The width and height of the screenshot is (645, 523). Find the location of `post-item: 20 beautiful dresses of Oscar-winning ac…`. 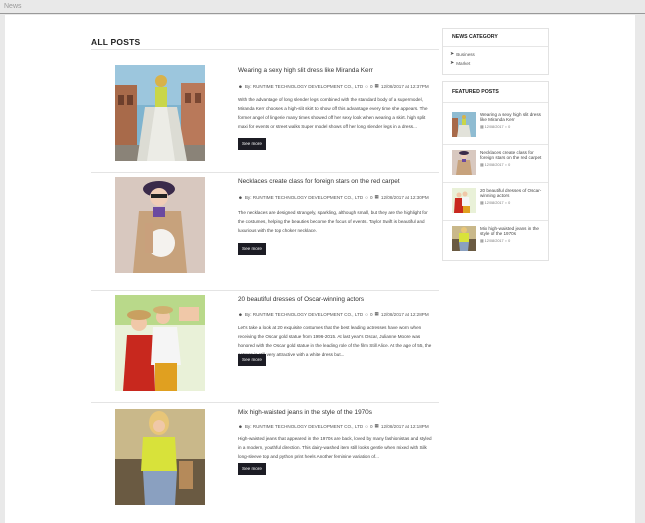

post-item: 20 beautiful dresses of Oscar-winning ac… is located at coordinates (265, 347).